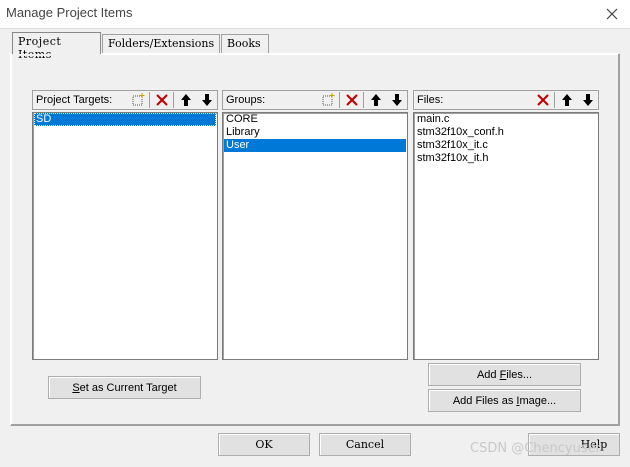  I want to click on list-item: SD, so click(125, 119).